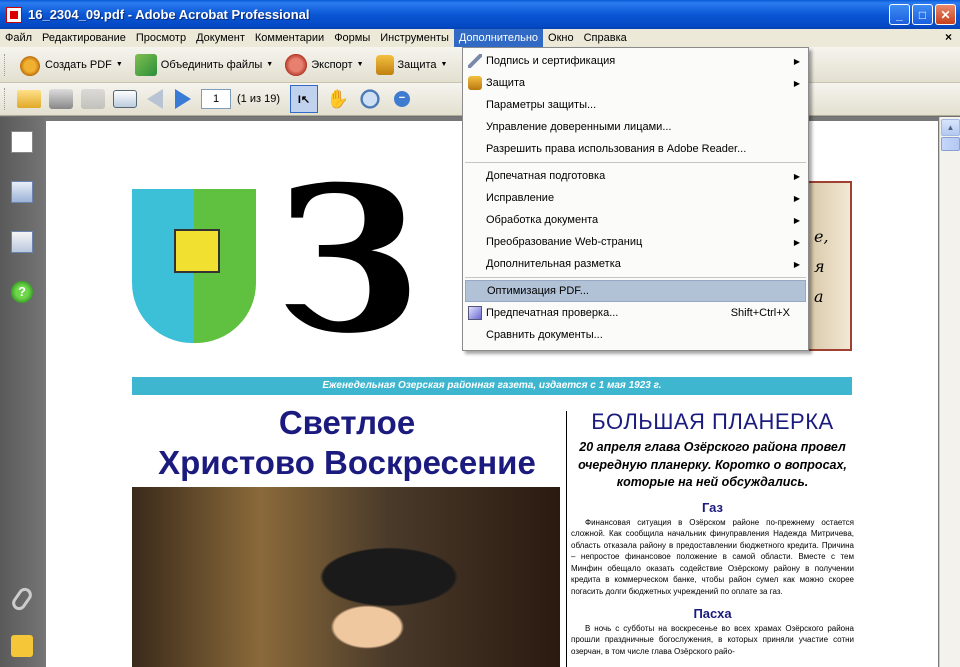 Image resolution: width=960 pixels, height=667 pixels. What do you see at coordinates (635, 198) in the screenshot?
I see `menu-item-fix: Исправление ▶` at bounding box center [635, 198].